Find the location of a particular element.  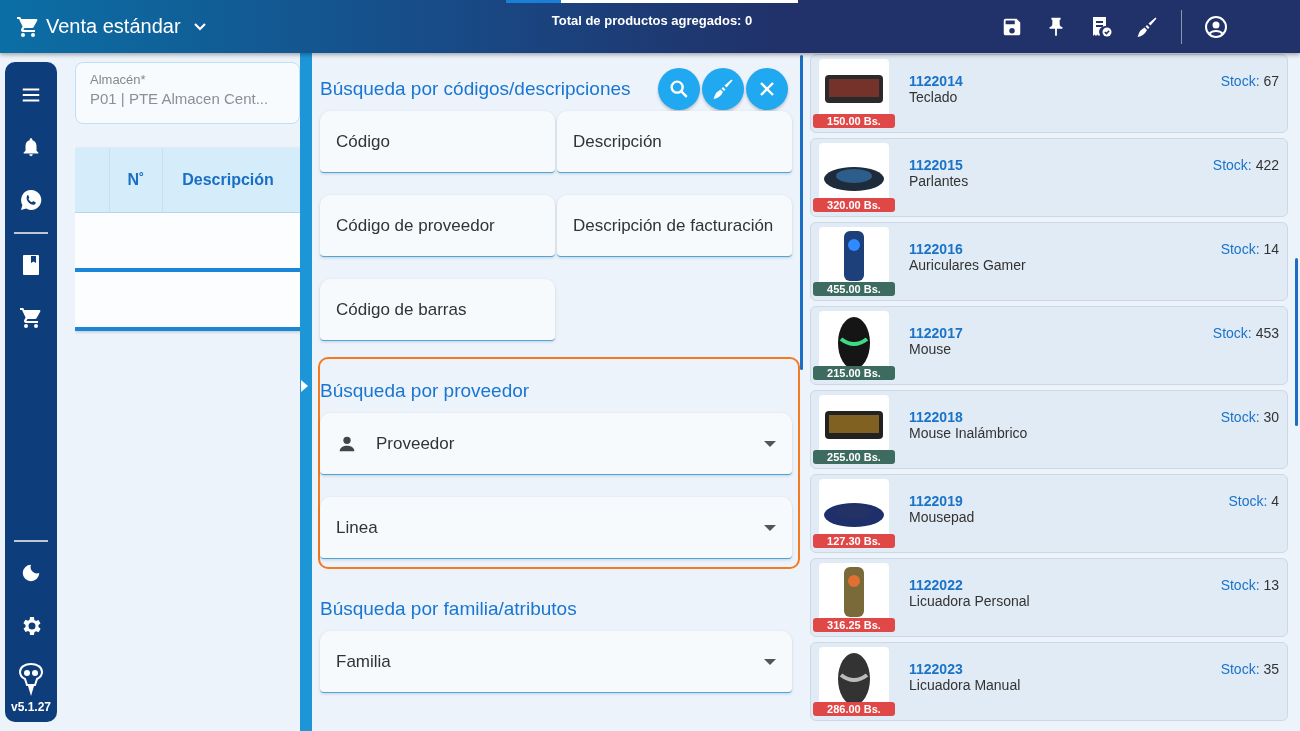

product-name: Licuadora Manual is located at coordinates (965, 685).